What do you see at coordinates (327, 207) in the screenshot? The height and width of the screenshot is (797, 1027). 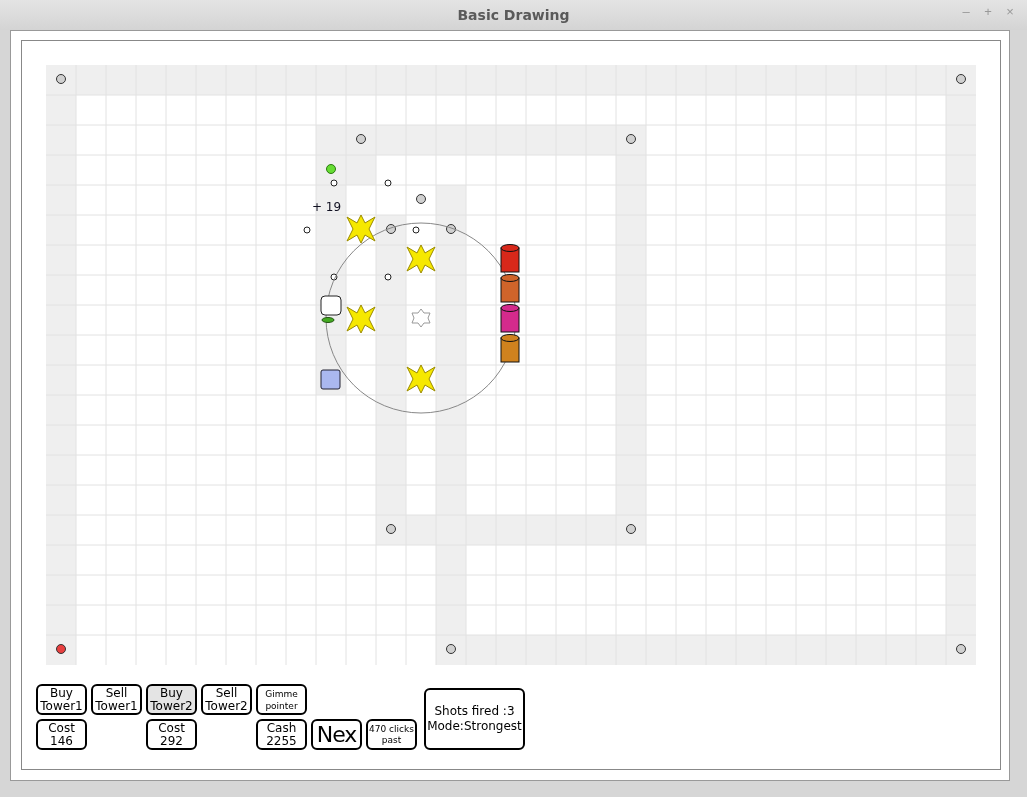 I see `reward-text: + 19` at bounding box center [327, 207].